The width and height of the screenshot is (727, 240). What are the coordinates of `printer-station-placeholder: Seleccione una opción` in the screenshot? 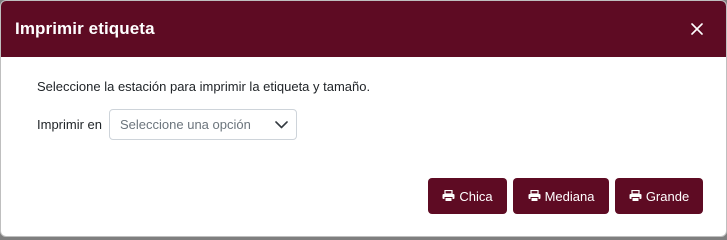 It's located at (185, 124).